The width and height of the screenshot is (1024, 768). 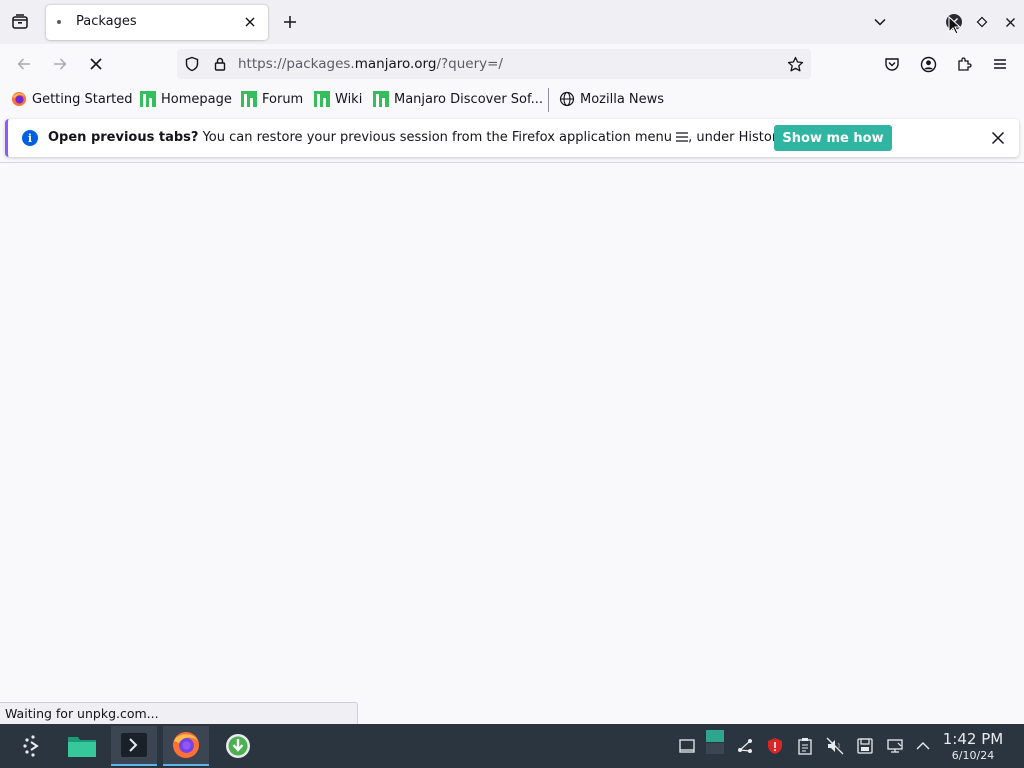 What do you see at coordinates (955, 25) in the screenshot?
I see `mouse-cursor-icon` at bounding box center [955, 25].